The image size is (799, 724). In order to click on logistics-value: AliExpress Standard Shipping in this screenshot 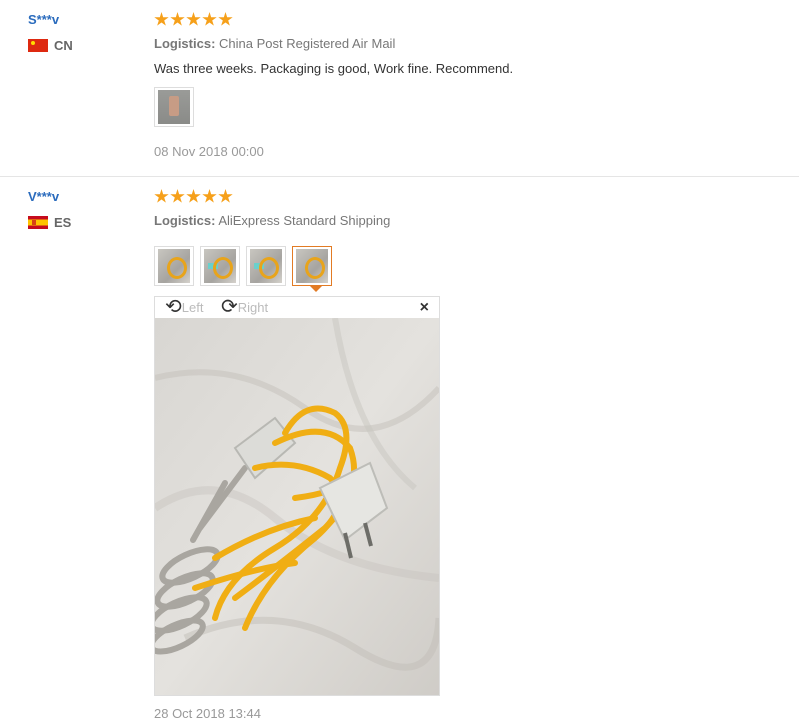, I will do `click(304, 220)`.